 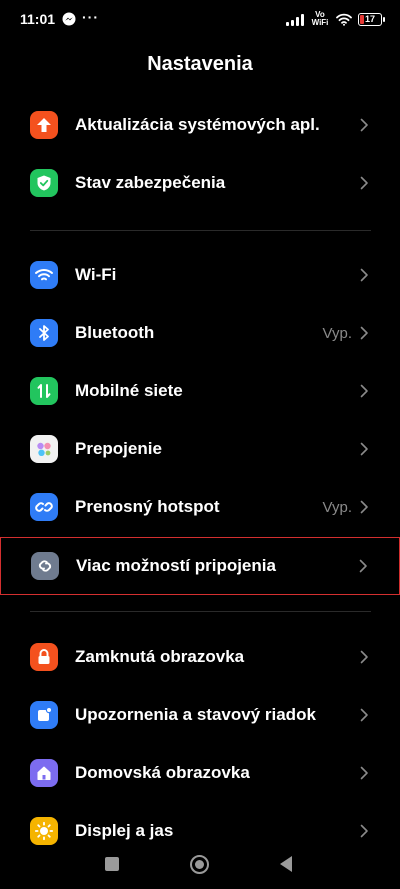 What do you see at coordinates (118, 448) in the screenshot?
I see `settings-row-label: Prepojenie` at bounding box center [118, 448].